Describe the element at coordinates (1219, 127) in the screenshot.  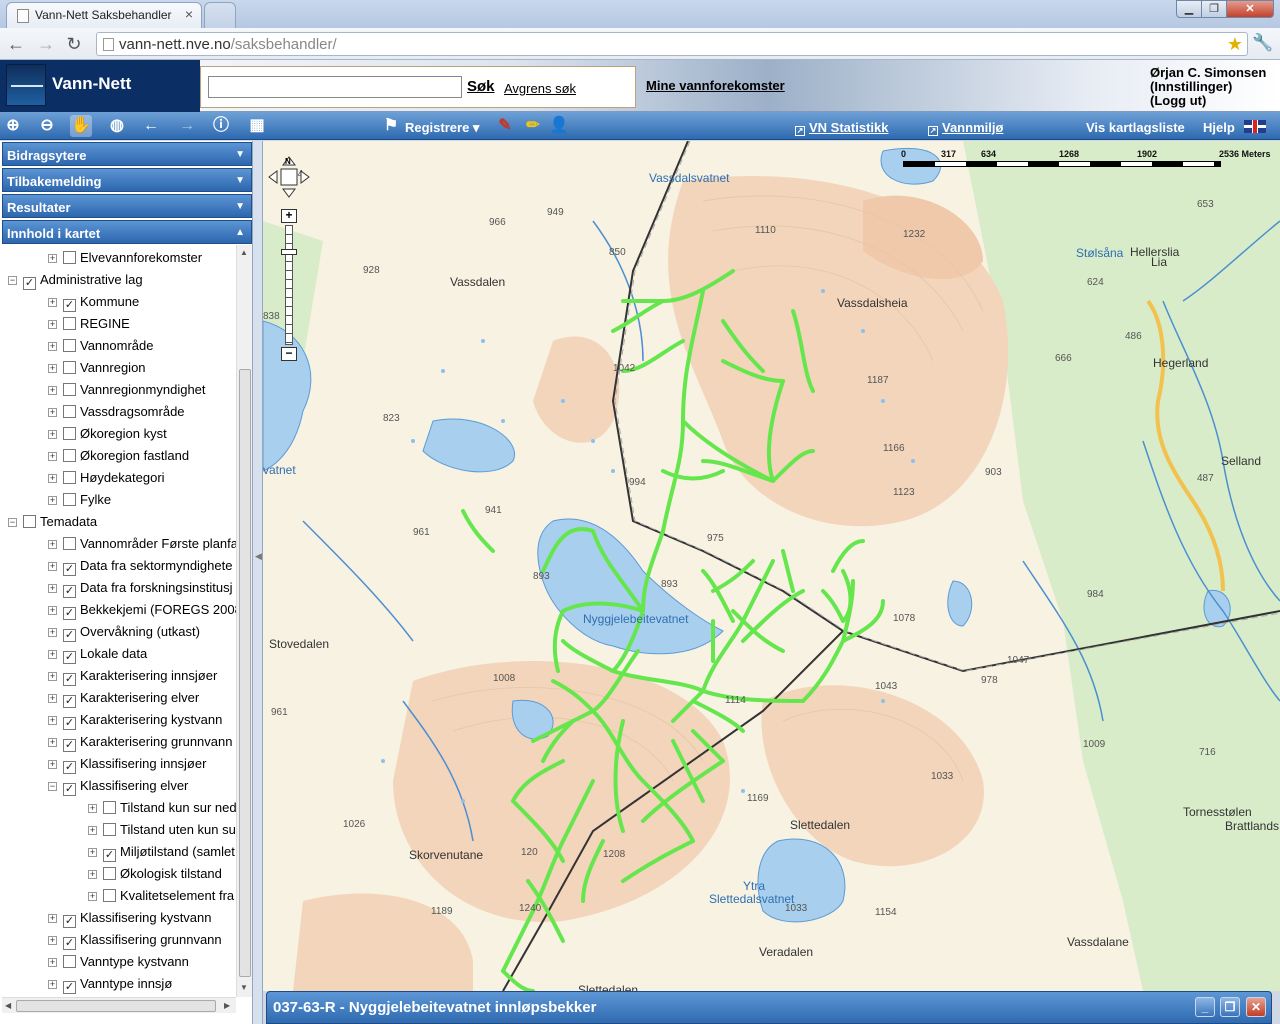
I see `help-link: Hjelp` at that location.